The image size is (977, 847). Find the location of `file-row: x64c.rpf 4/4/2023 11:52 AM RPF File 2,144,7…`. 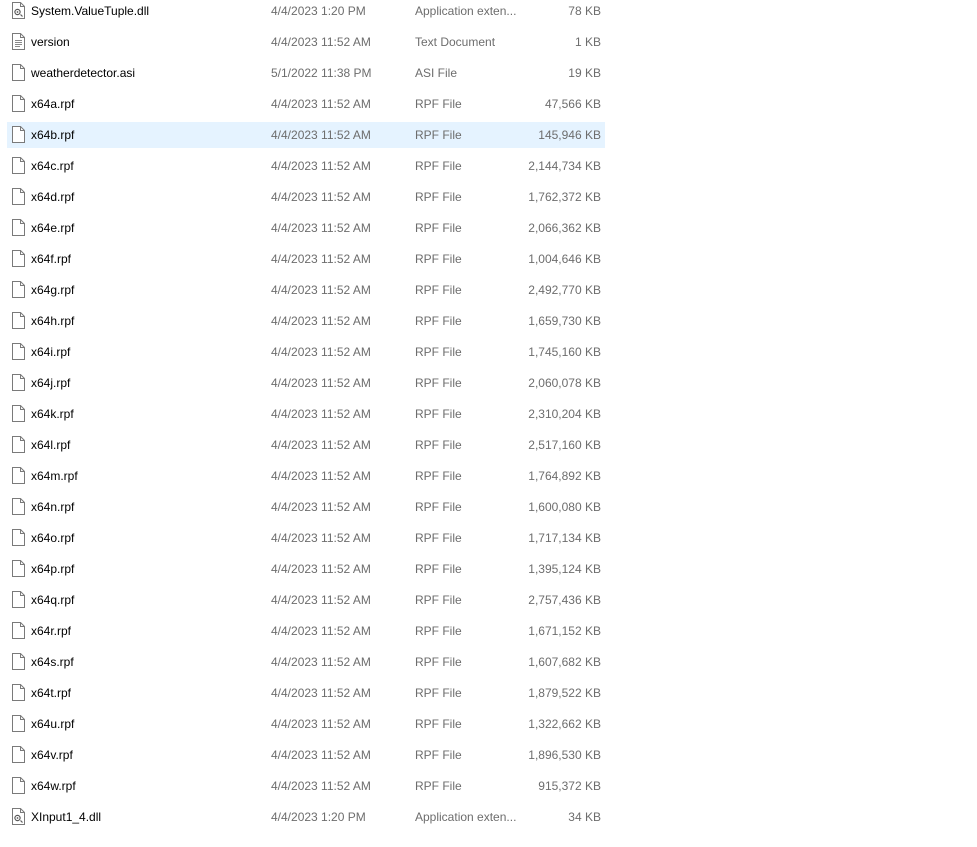

file-row: x64c.rpf 4/4/2023 11:52 AM RPF File 2,144,7… is located at coordinates (306, 166).